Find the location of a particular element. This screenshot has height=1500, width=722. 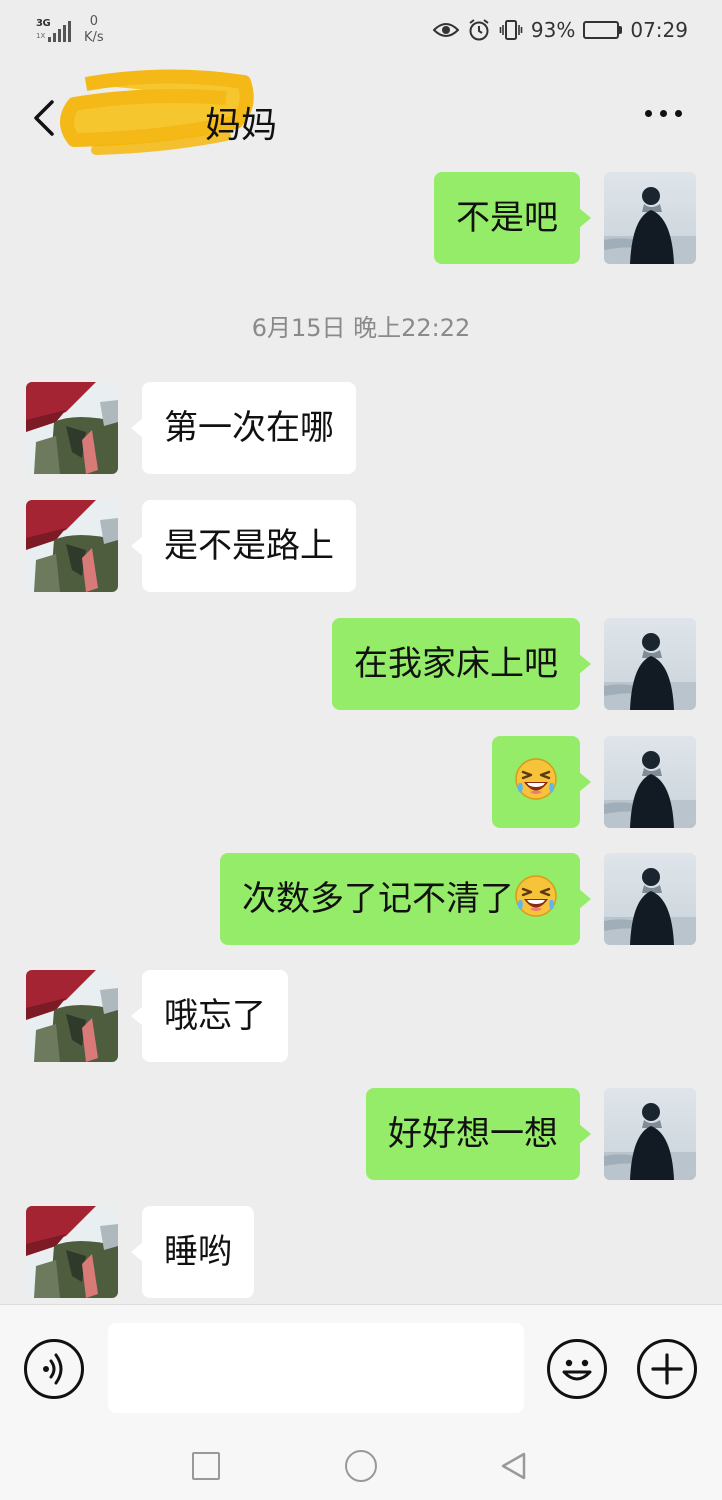

received-message: 是不是路上 is located at coordinates (361, 546).